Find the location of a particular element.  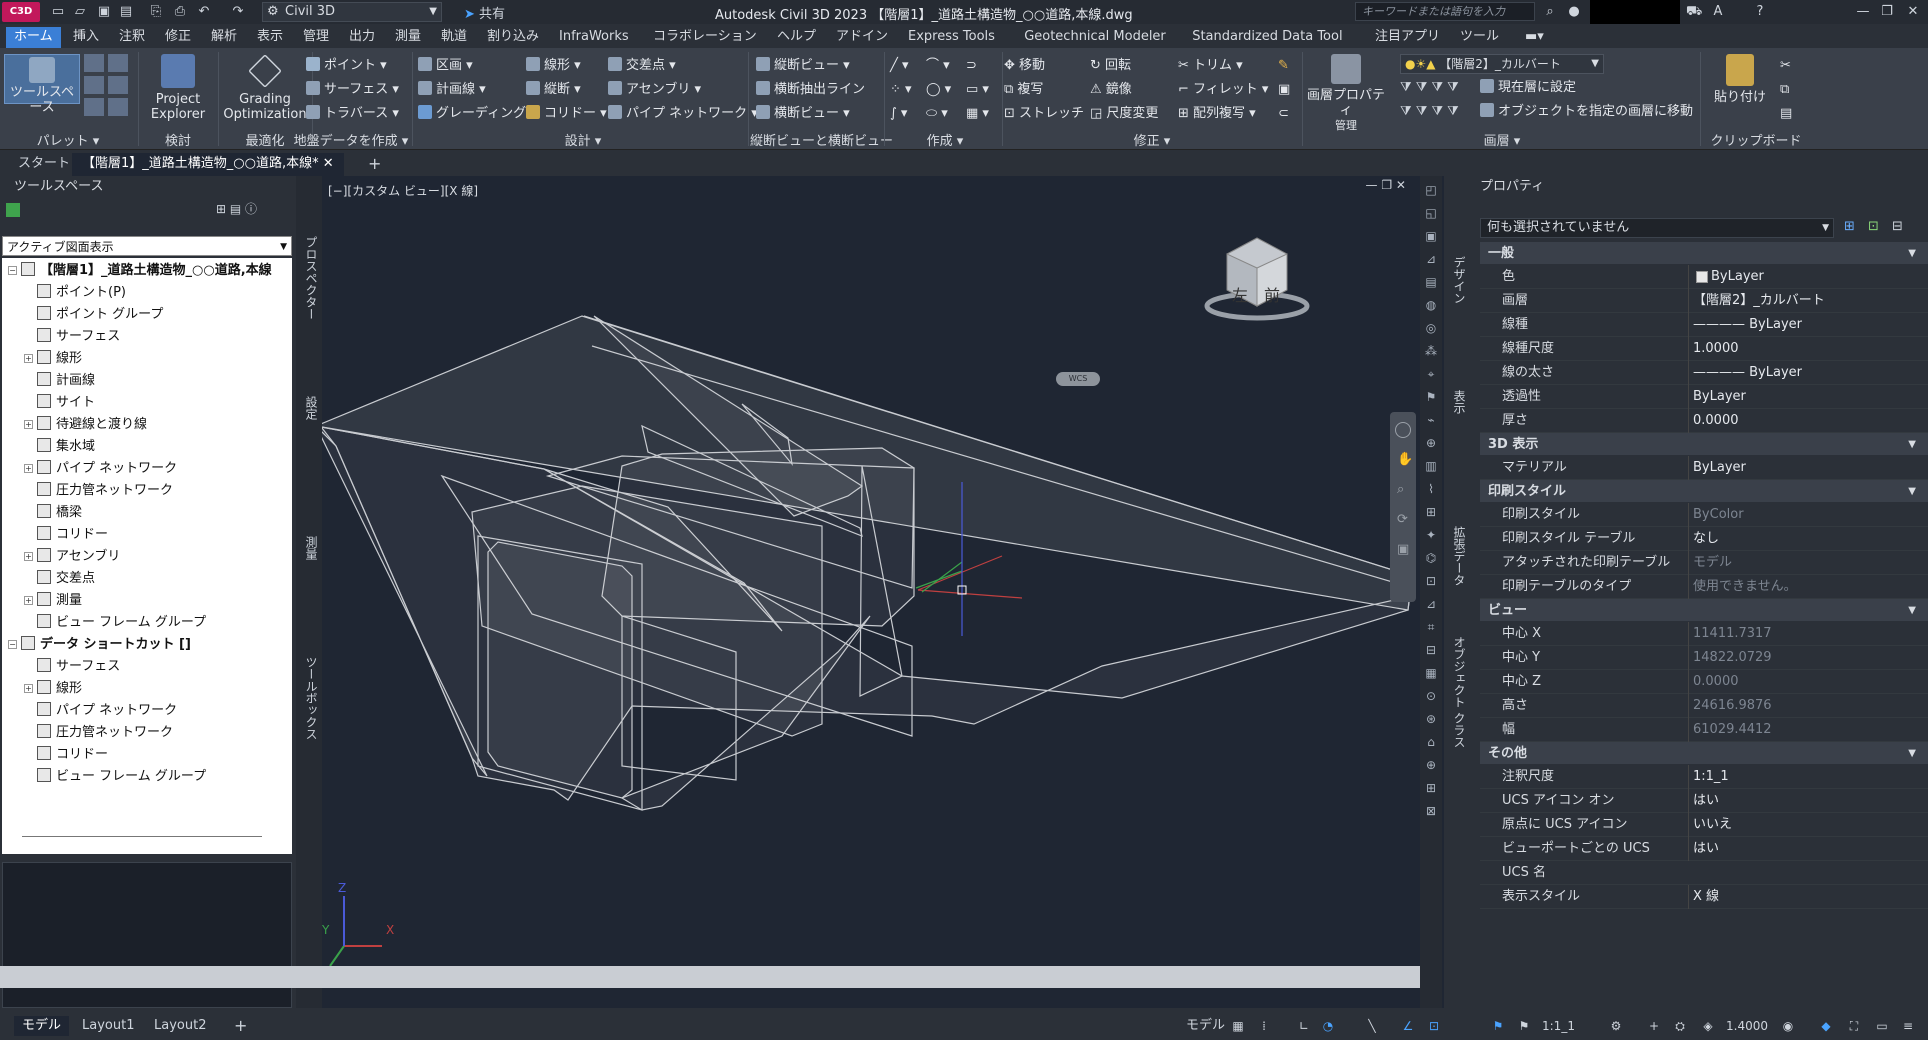

ribbon-tab: ホーム is located at coordinates (33, 37).